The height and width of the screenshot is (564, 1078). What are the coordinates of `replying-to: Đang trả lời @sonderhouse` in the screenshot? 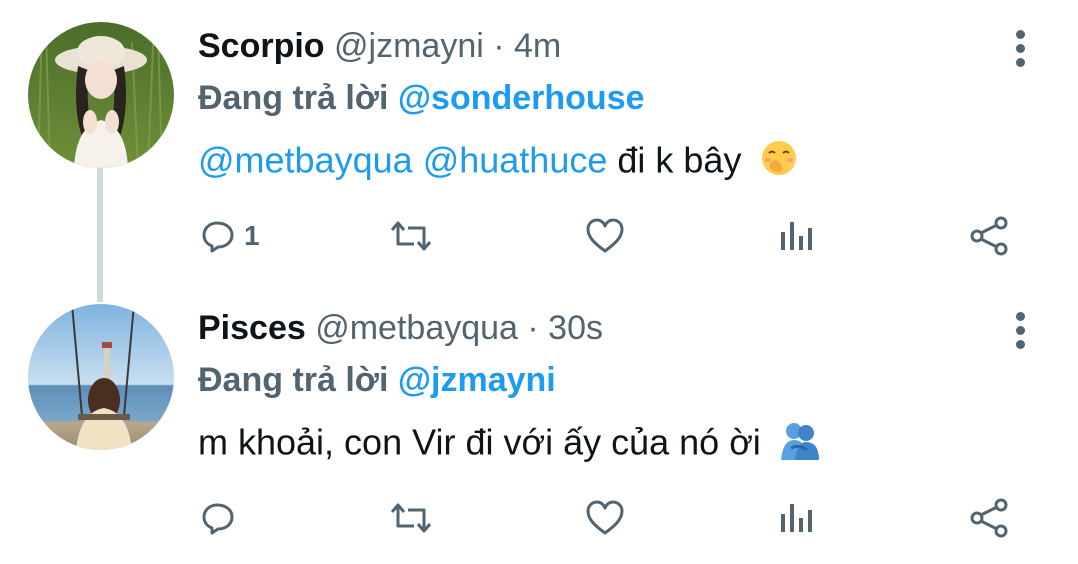 It's located at (421, 98).